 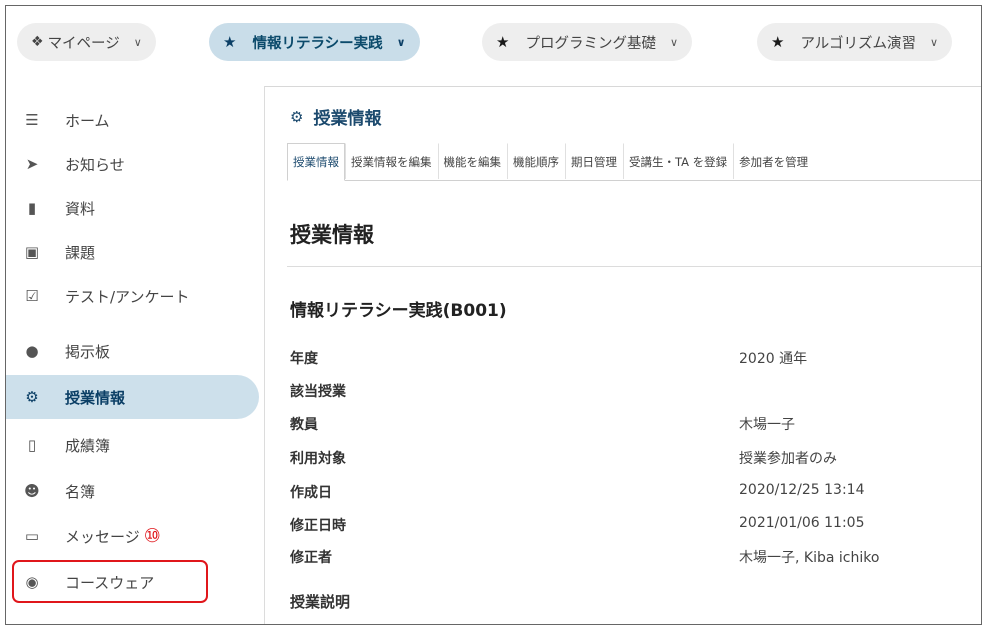 I want to click on course-tab-label: プログラミング基礎, so click(x=590, y=43).